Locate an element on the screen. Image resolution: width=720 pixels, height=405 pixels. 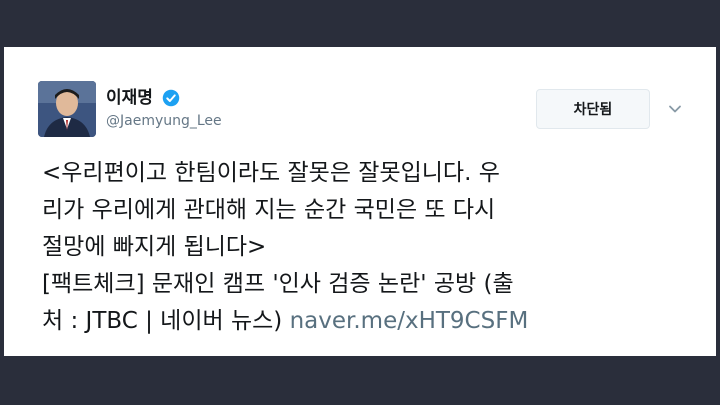
tweet-text-line: 처 : JTBC | 네이버 뉴스) is located at coordinates (166, 321).